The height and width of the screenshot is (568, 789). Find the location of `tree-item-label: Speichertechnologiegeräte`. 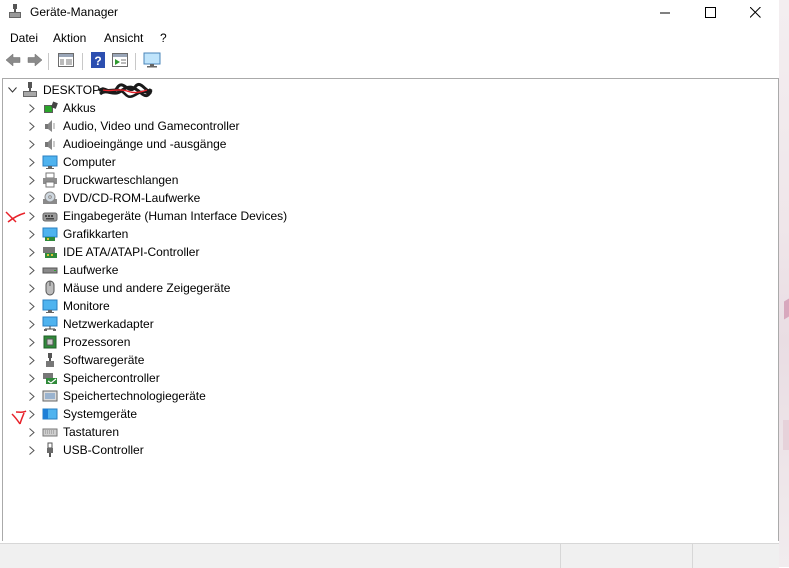

tree-item-label: Speichertechnologiegeräte is located at coordinates (134, 396).